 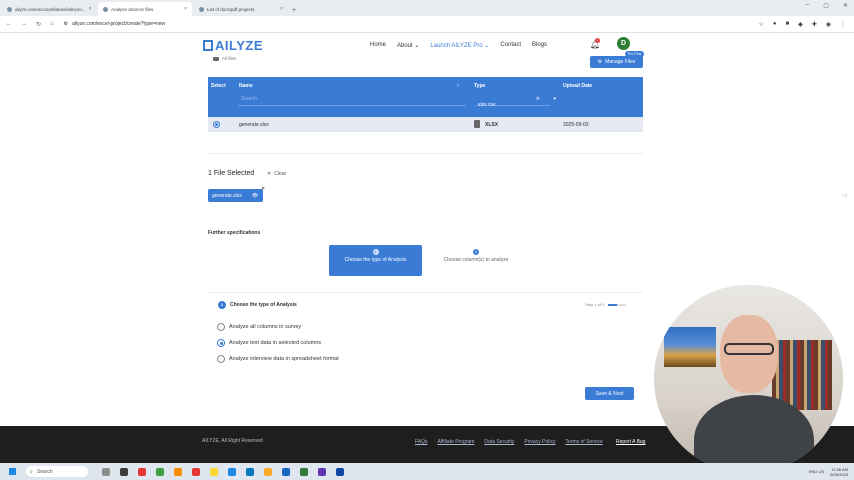 I want to click on step-label: Choose the type of Analysis, so click(x=375, y=260).